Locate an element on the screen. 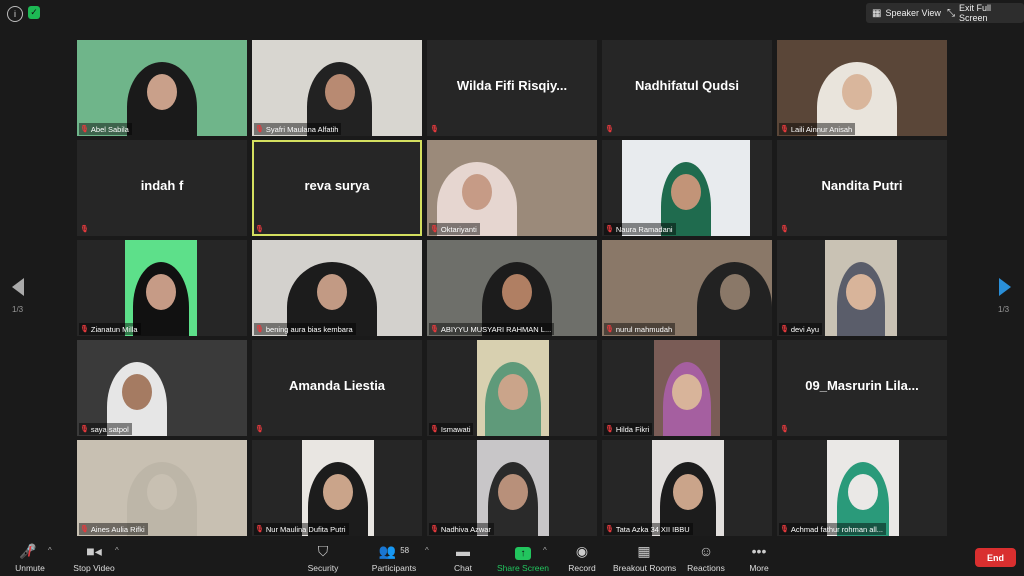  participant-name: bening aura bias kembara is located at coordinates (309, 329).